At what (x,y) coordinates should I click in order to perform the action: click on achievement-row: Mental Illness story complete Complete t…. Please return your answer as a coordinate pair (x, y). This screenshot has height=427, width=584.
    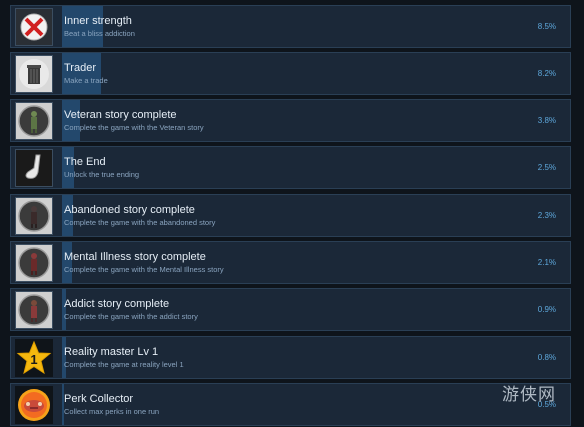
    Looking at the image, I should click on (290, 262).